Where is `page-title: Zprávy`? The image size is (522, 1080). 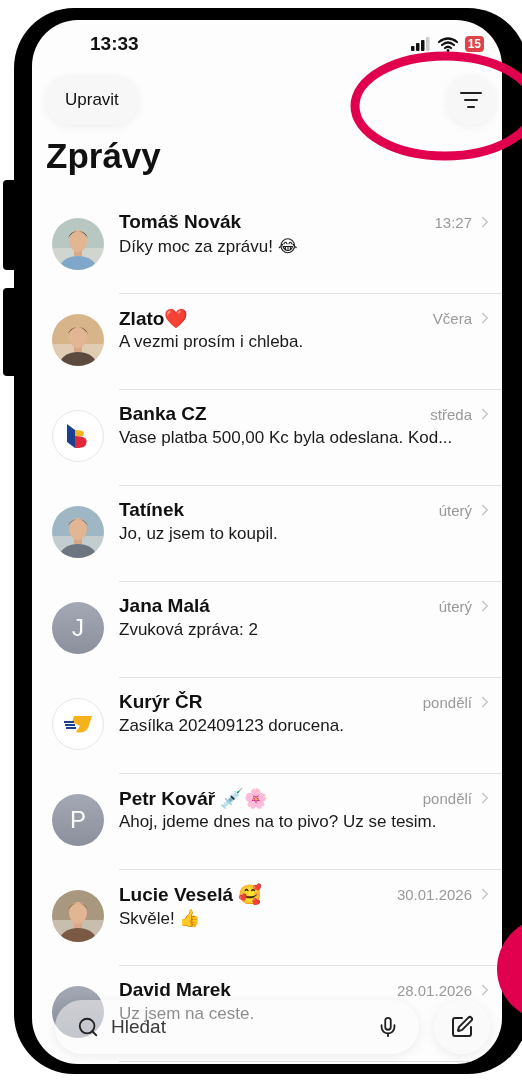 page-title: Zprávy is located at coordinates (103, 156).